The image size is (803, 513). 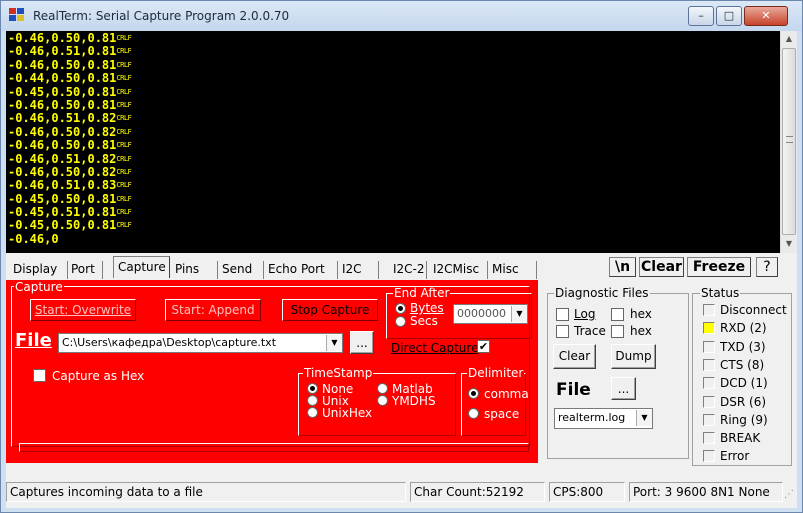 What do you see at coordinates (427, 308) in the screenshot?
I see `bytes-label: Bytes` at bounding box center [427, 308].